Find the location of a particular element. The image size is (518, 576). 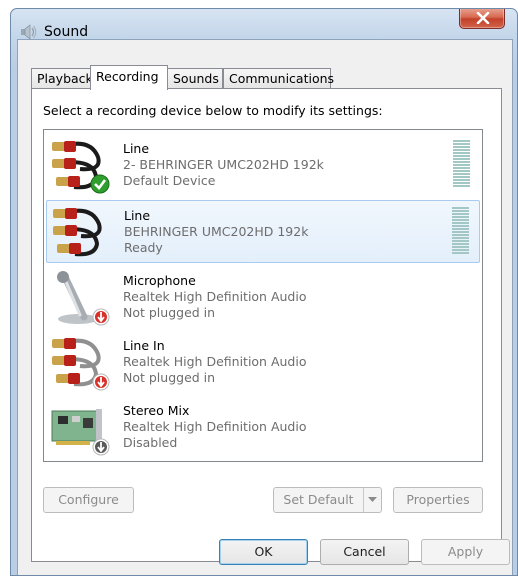

gray-down-arrow-icon is located at coordinates (101, 447).